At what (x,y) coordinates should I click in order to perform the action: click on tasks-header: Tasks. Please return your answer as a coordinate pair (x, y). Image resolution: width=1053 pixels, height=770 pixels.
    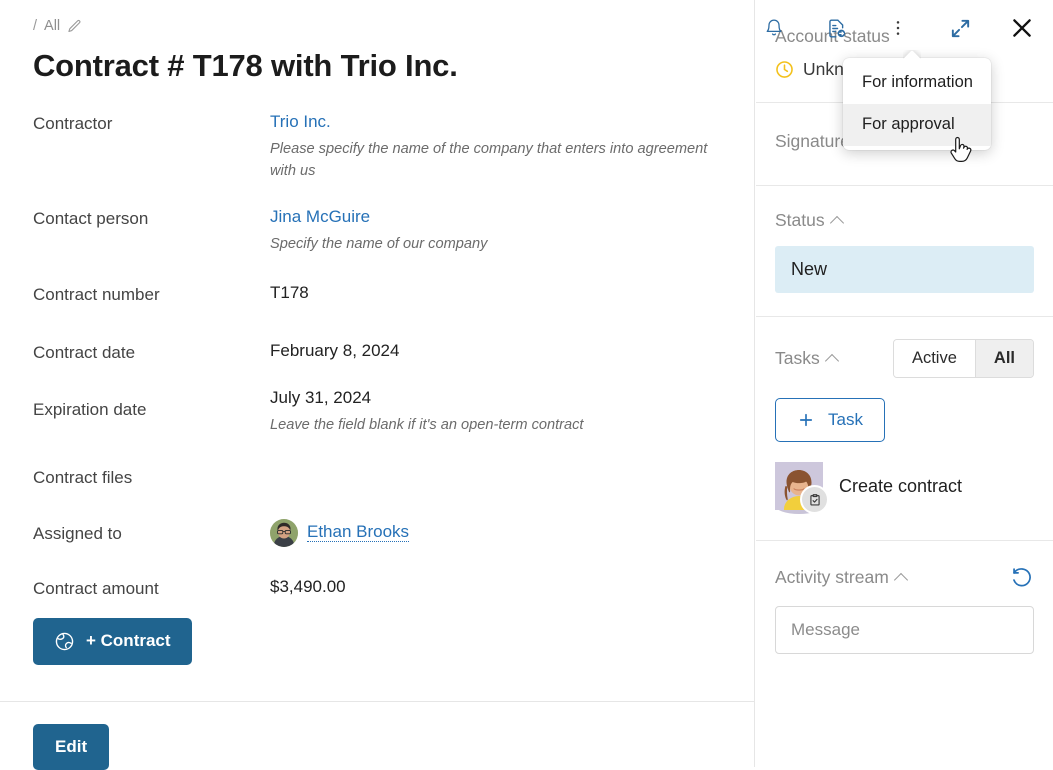
    Looking at the image, I should click on (807, 358).